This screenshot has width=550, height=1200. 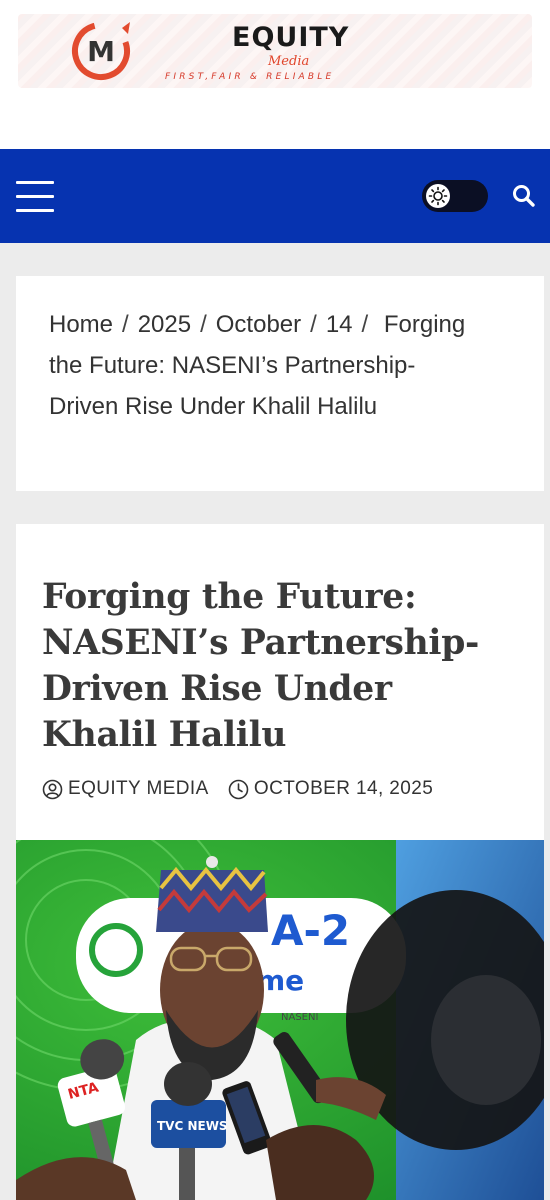 I want to click on date-link: OCTOBER 14, 2025, so click(x=330, y=789).